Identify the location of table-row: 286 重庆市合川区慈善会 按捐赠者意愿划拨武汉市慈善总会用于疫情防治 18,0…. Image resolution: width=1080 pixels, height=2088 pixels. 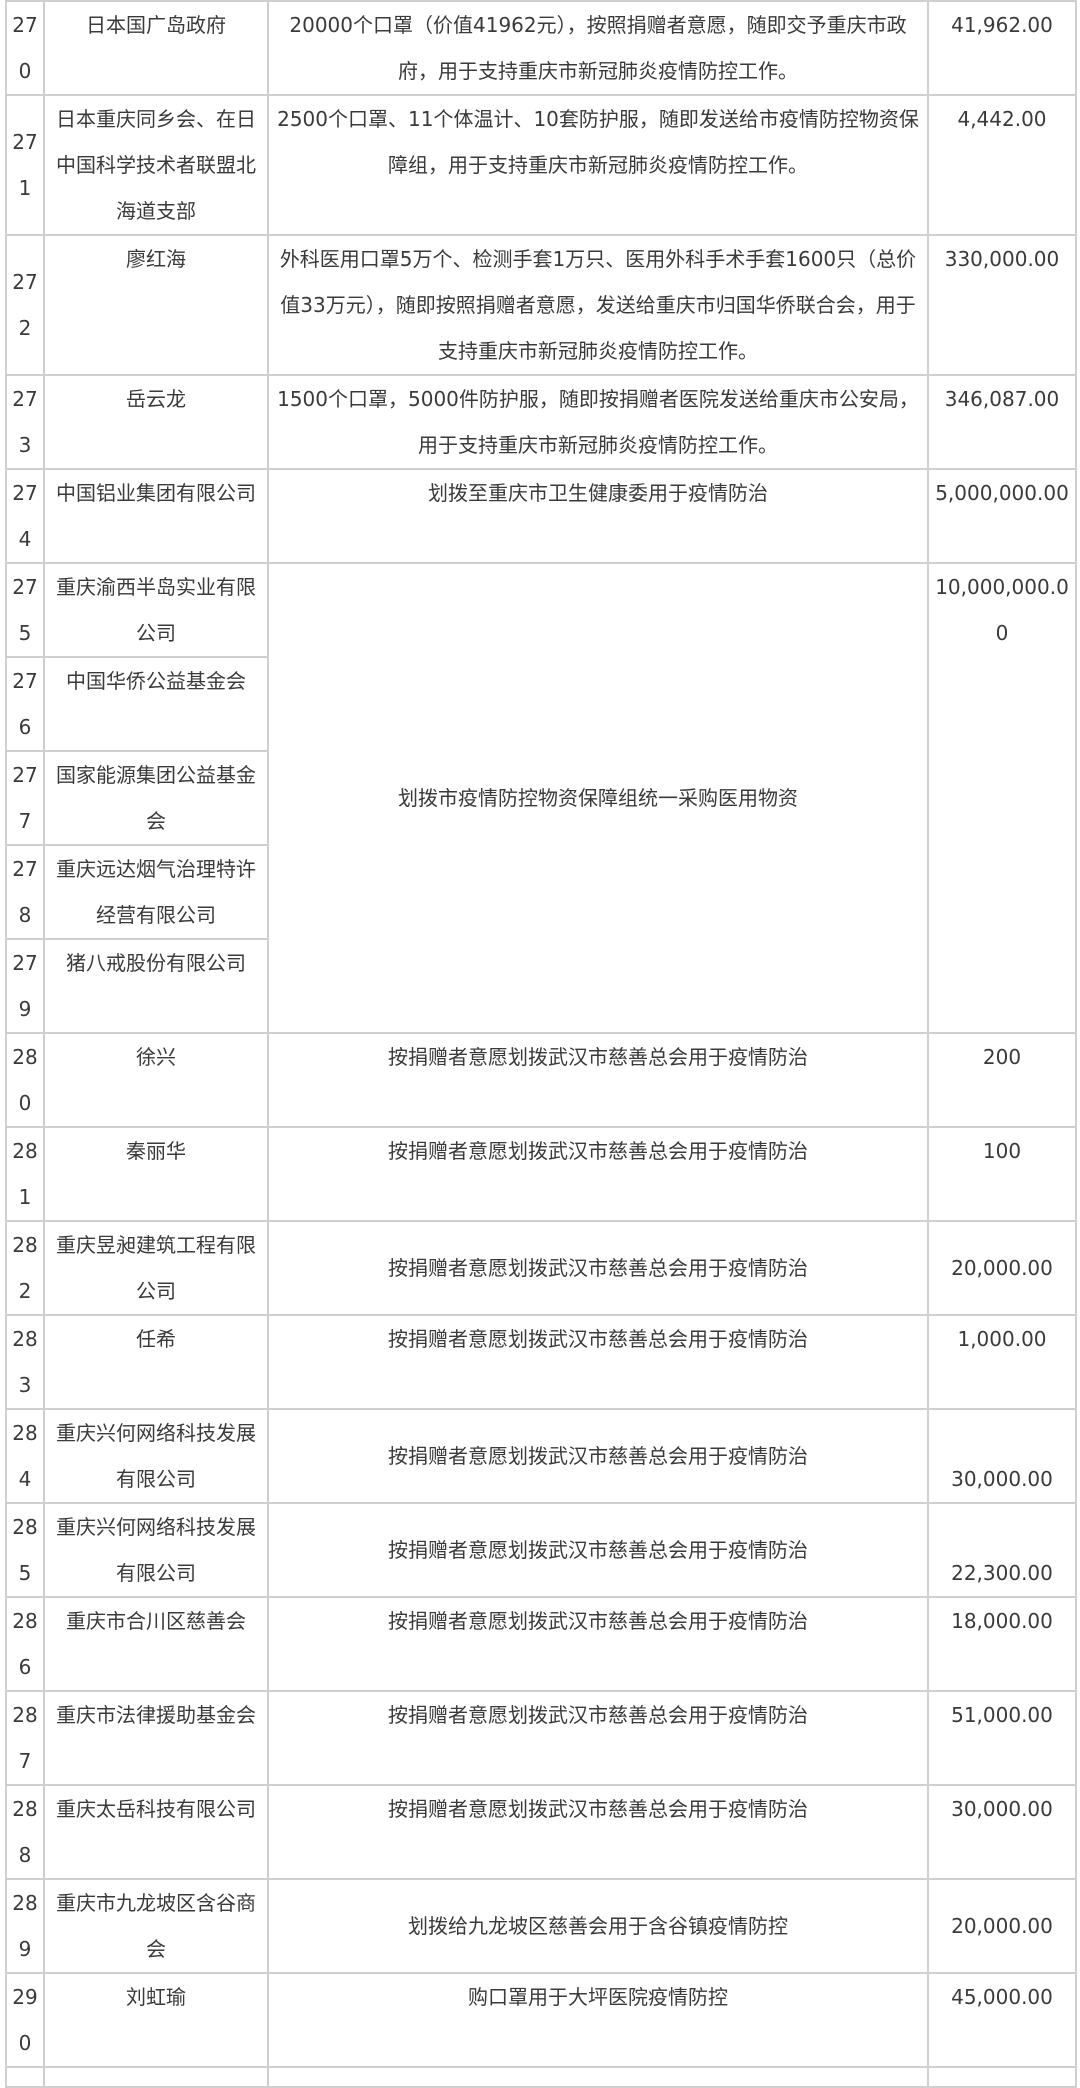
(541, 1644).